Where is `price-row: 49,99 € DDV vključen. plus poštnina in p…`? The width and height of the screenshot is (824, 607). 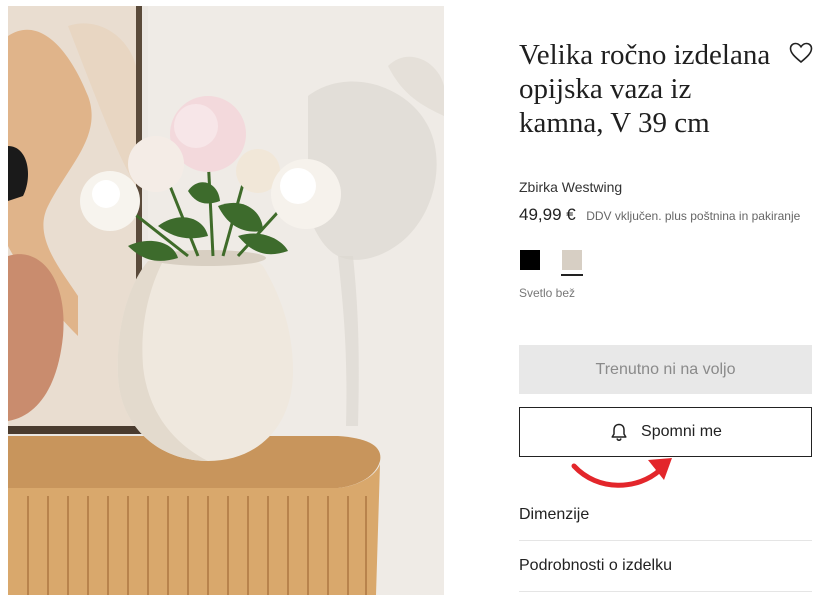
price-row: 49,99 € DDV vključen. plus poštnina in p… is located at coordinates (659, 215).